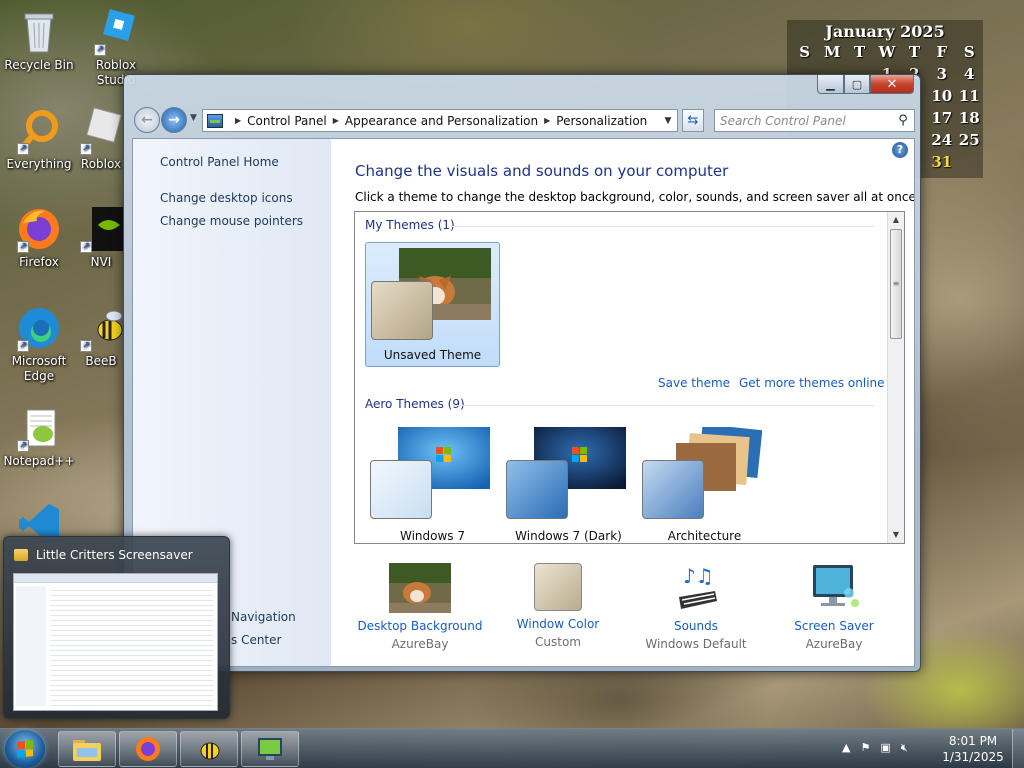 This screenshot has width=1024, height=768. I want to click on clock-time: 8:01 PM, so click(973, 741).